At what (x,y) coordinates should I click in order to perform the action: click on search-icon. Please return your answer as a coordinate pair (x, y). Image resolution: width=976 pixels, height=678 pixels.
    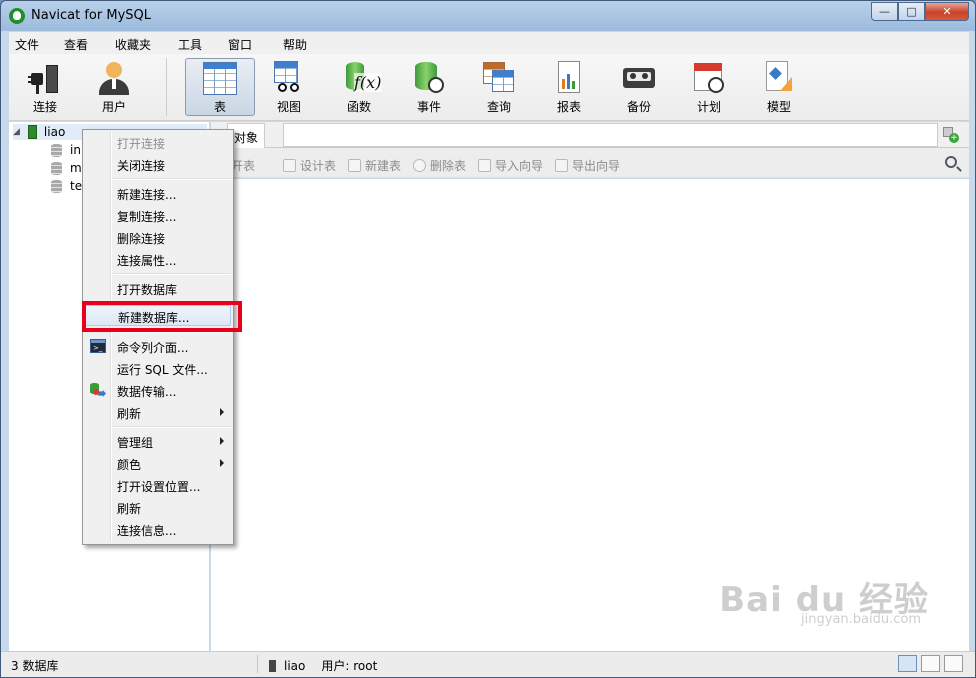
    Looking at the image, I should click on (951, 162).